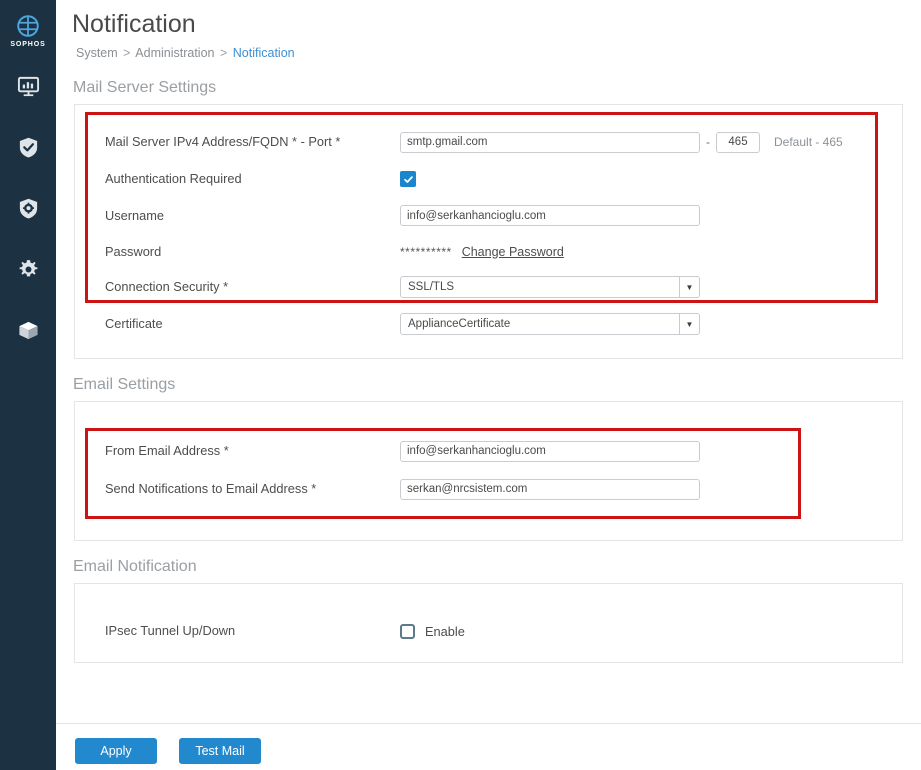 The height and width of the screenshot is (770, 921). I want to click on sidebar: SOPHOS, so click(28, 385).